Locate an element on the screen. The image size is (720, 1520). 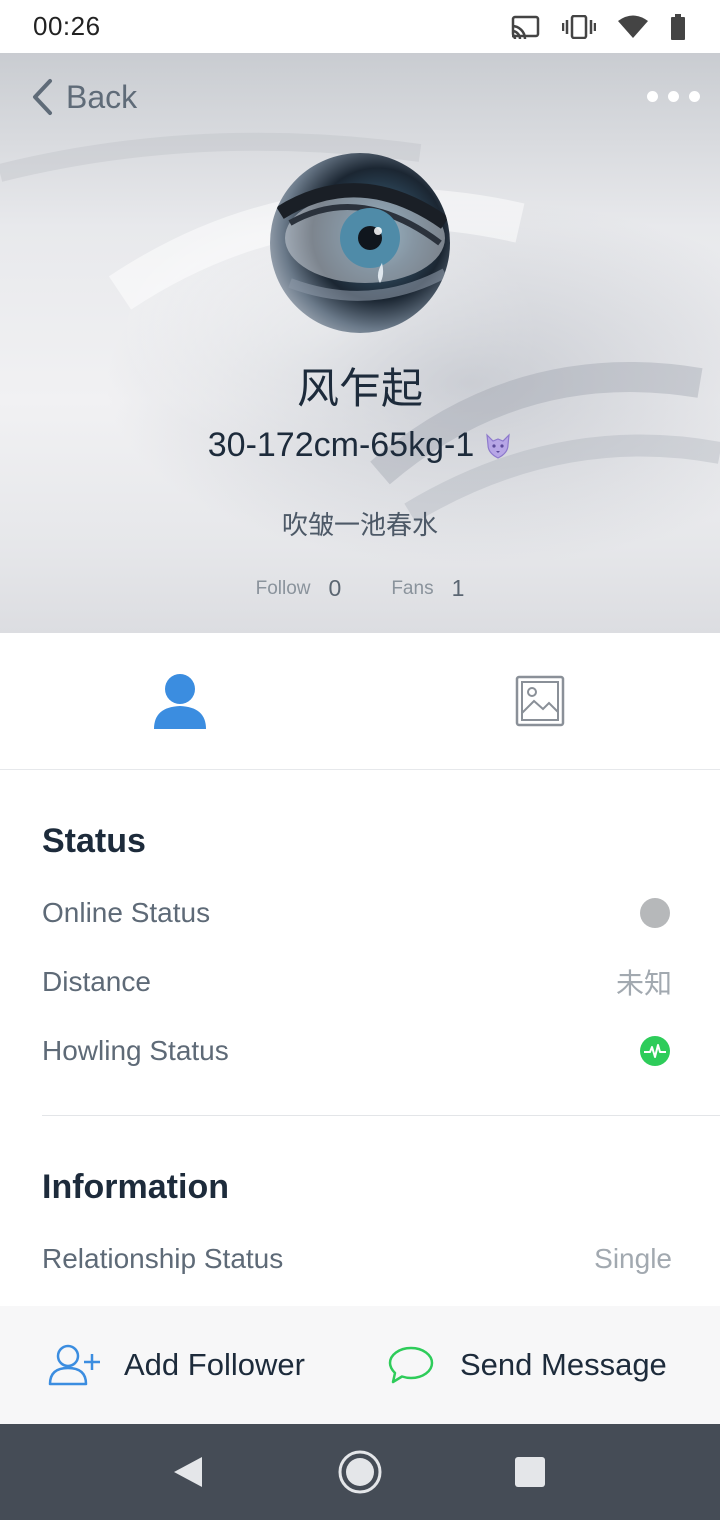
fans-label: Fans is located at coordinates (412, 588).